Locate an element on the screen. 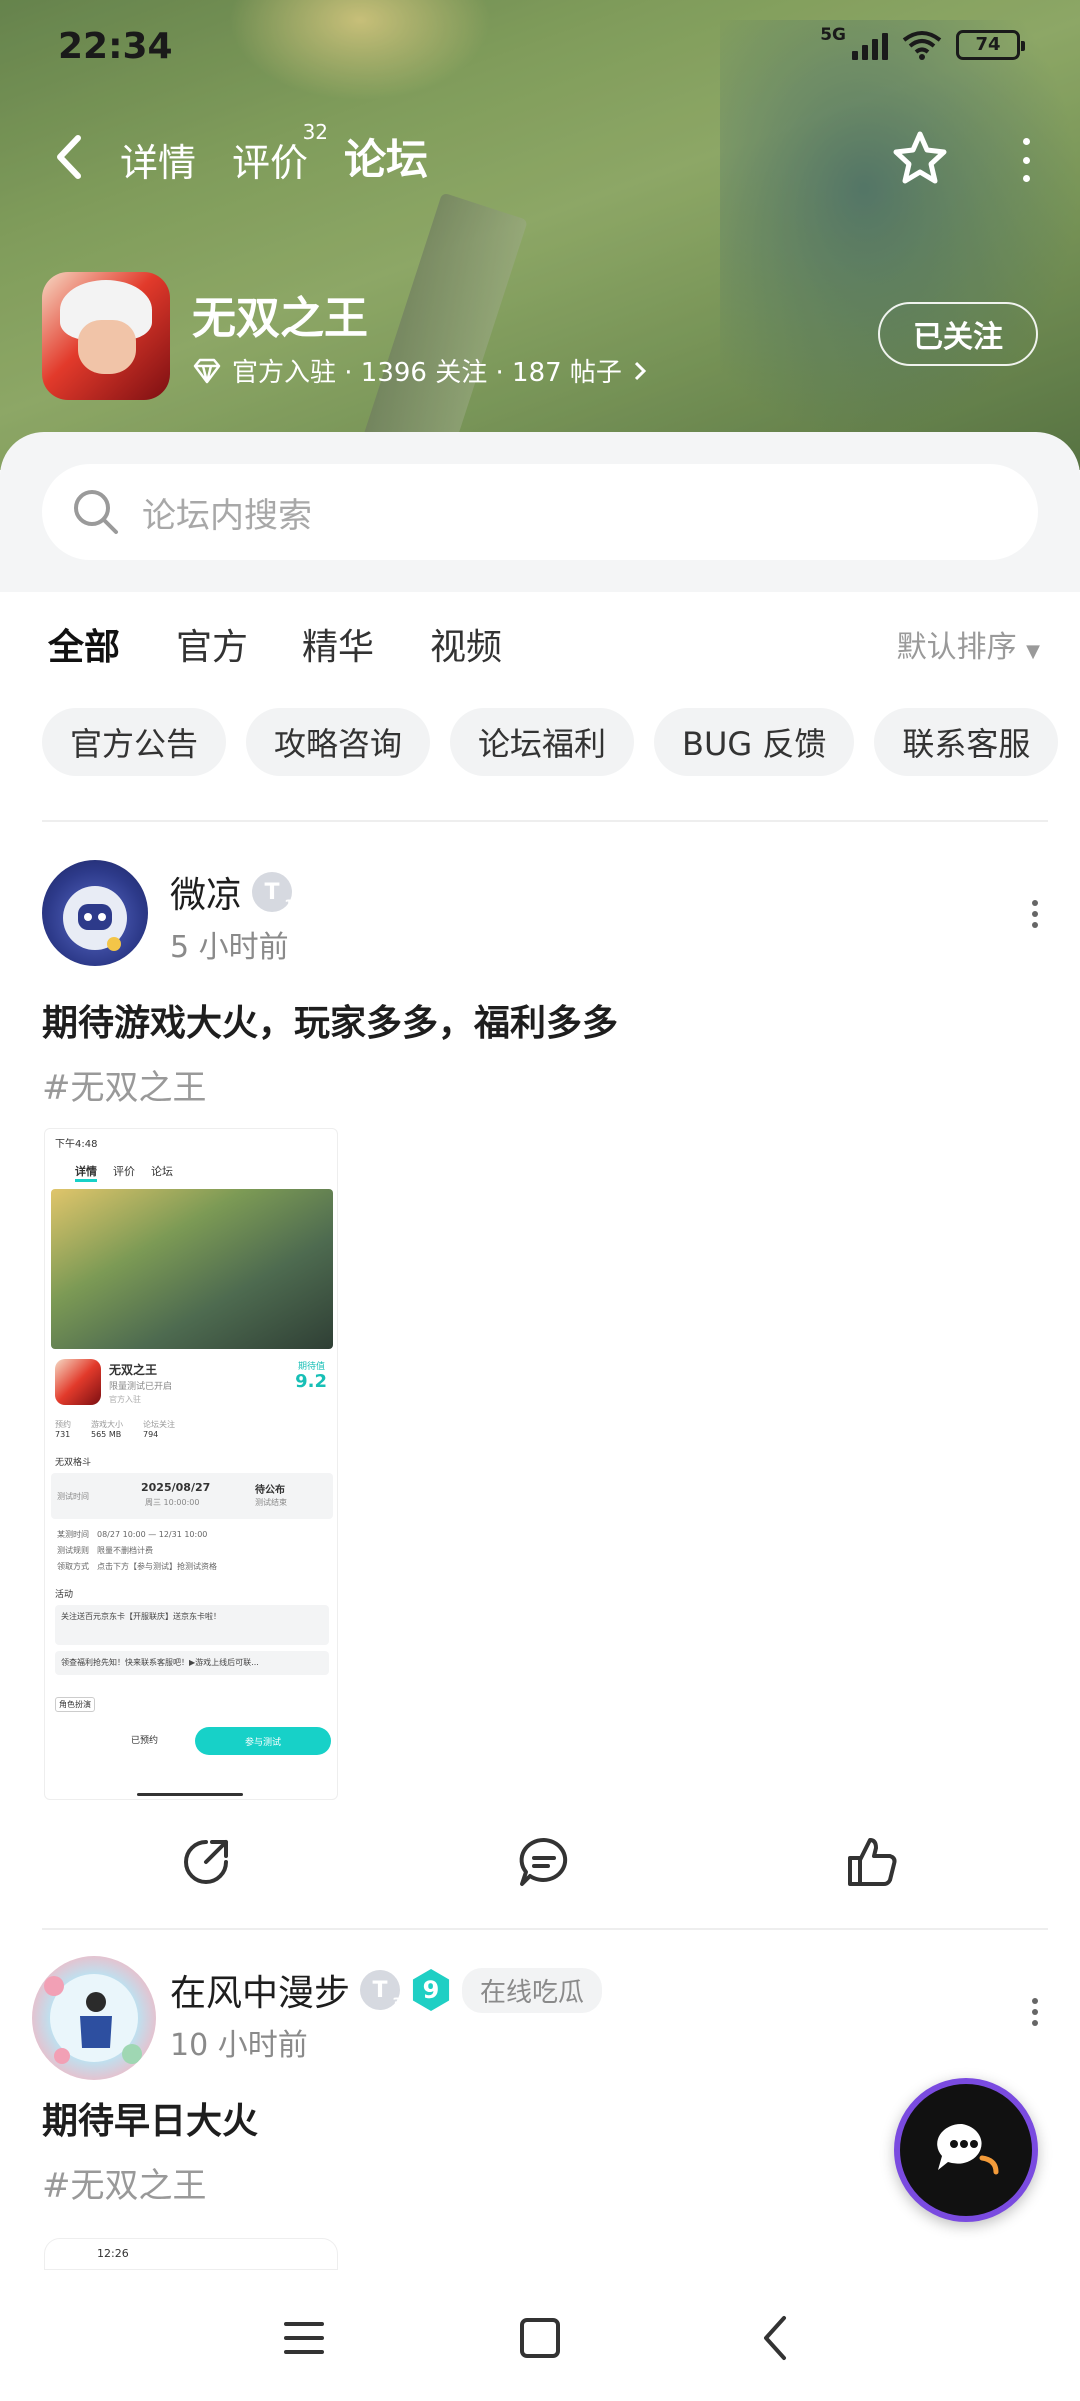 The width and height of the screenshot is (1080, 2401). game-info: 无双之王 官方入驻 · 1396 关注 · 187 帖子 已关注 is located at coordinates (540, 338).